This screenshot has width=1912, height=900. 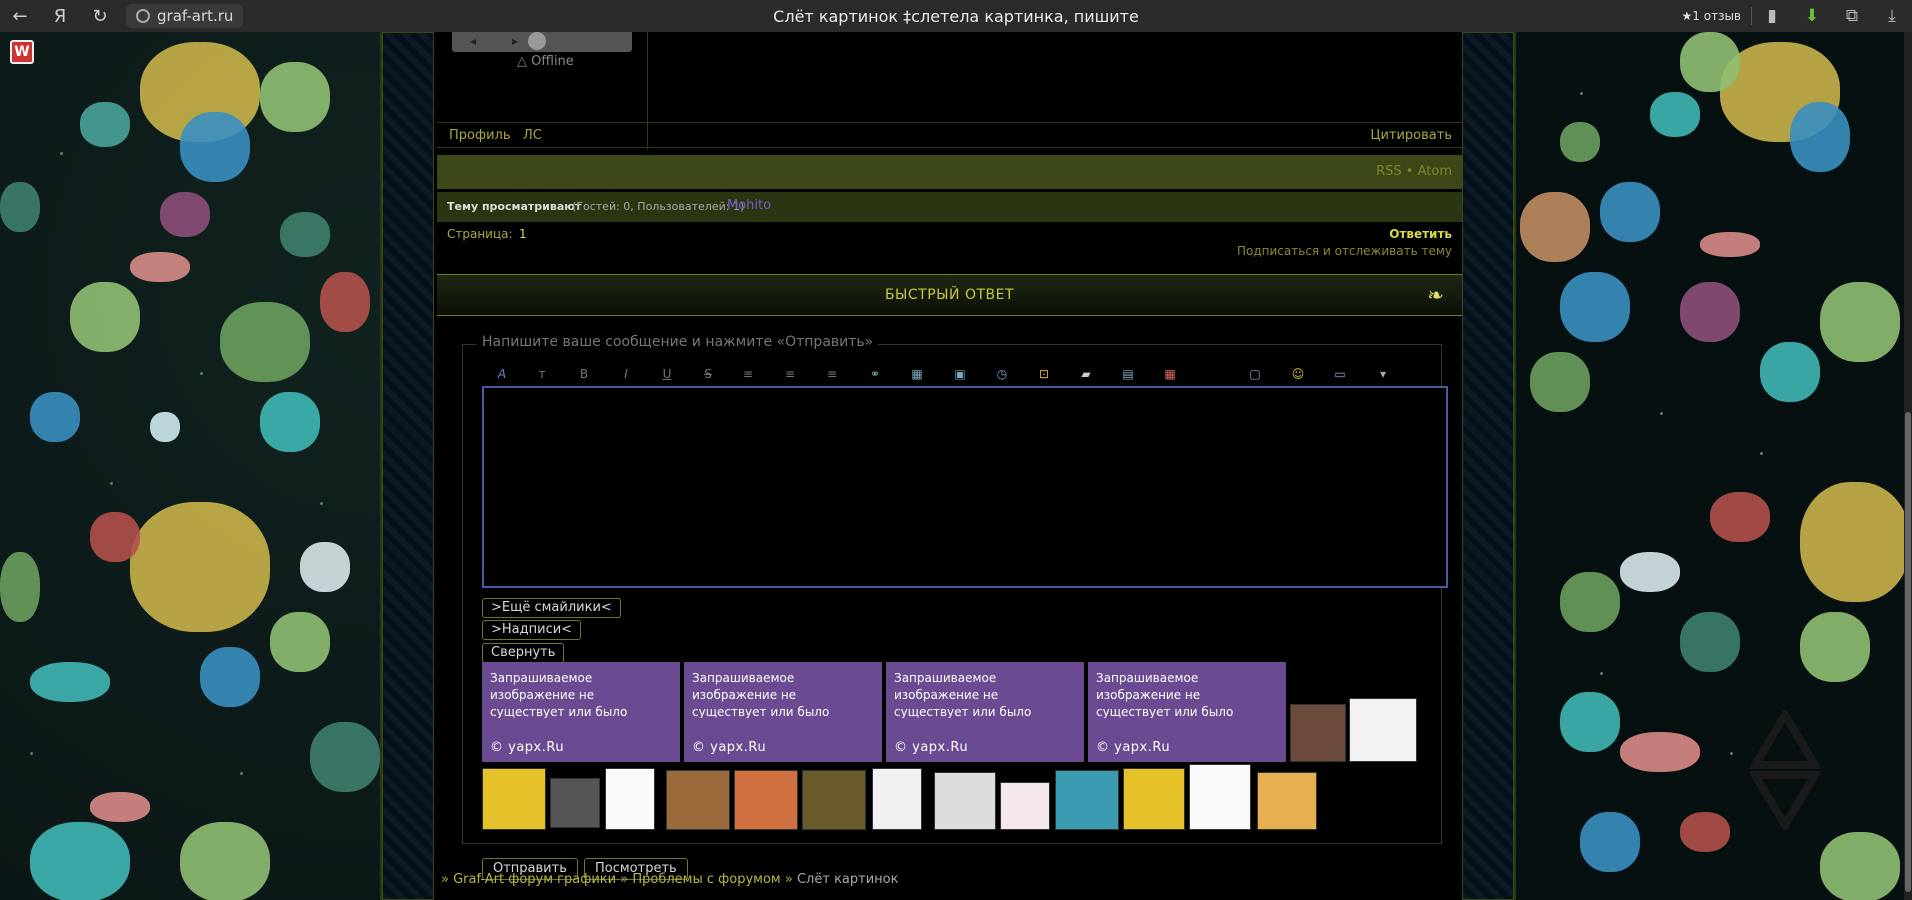 I want to click on viewer-user-link: Mohito, so click(x=749, y=205).